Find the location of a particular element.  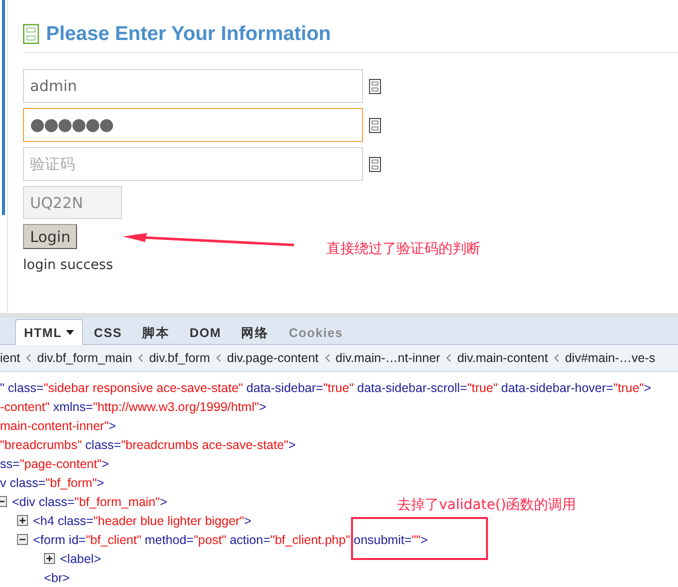

form-title: Please Enter Your Information is located at coordinates (188, 34).